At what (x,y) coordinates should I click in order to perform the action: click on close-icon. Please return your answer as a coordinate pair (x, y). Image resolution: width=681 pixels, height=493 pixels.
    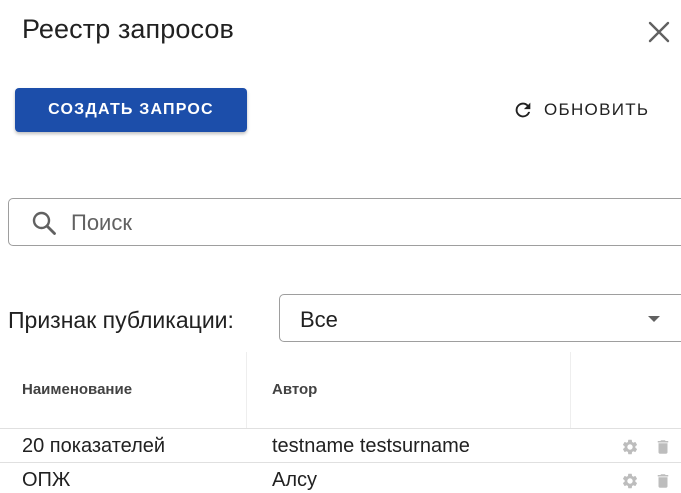
    Looking at the image, I should click on (659, 32).